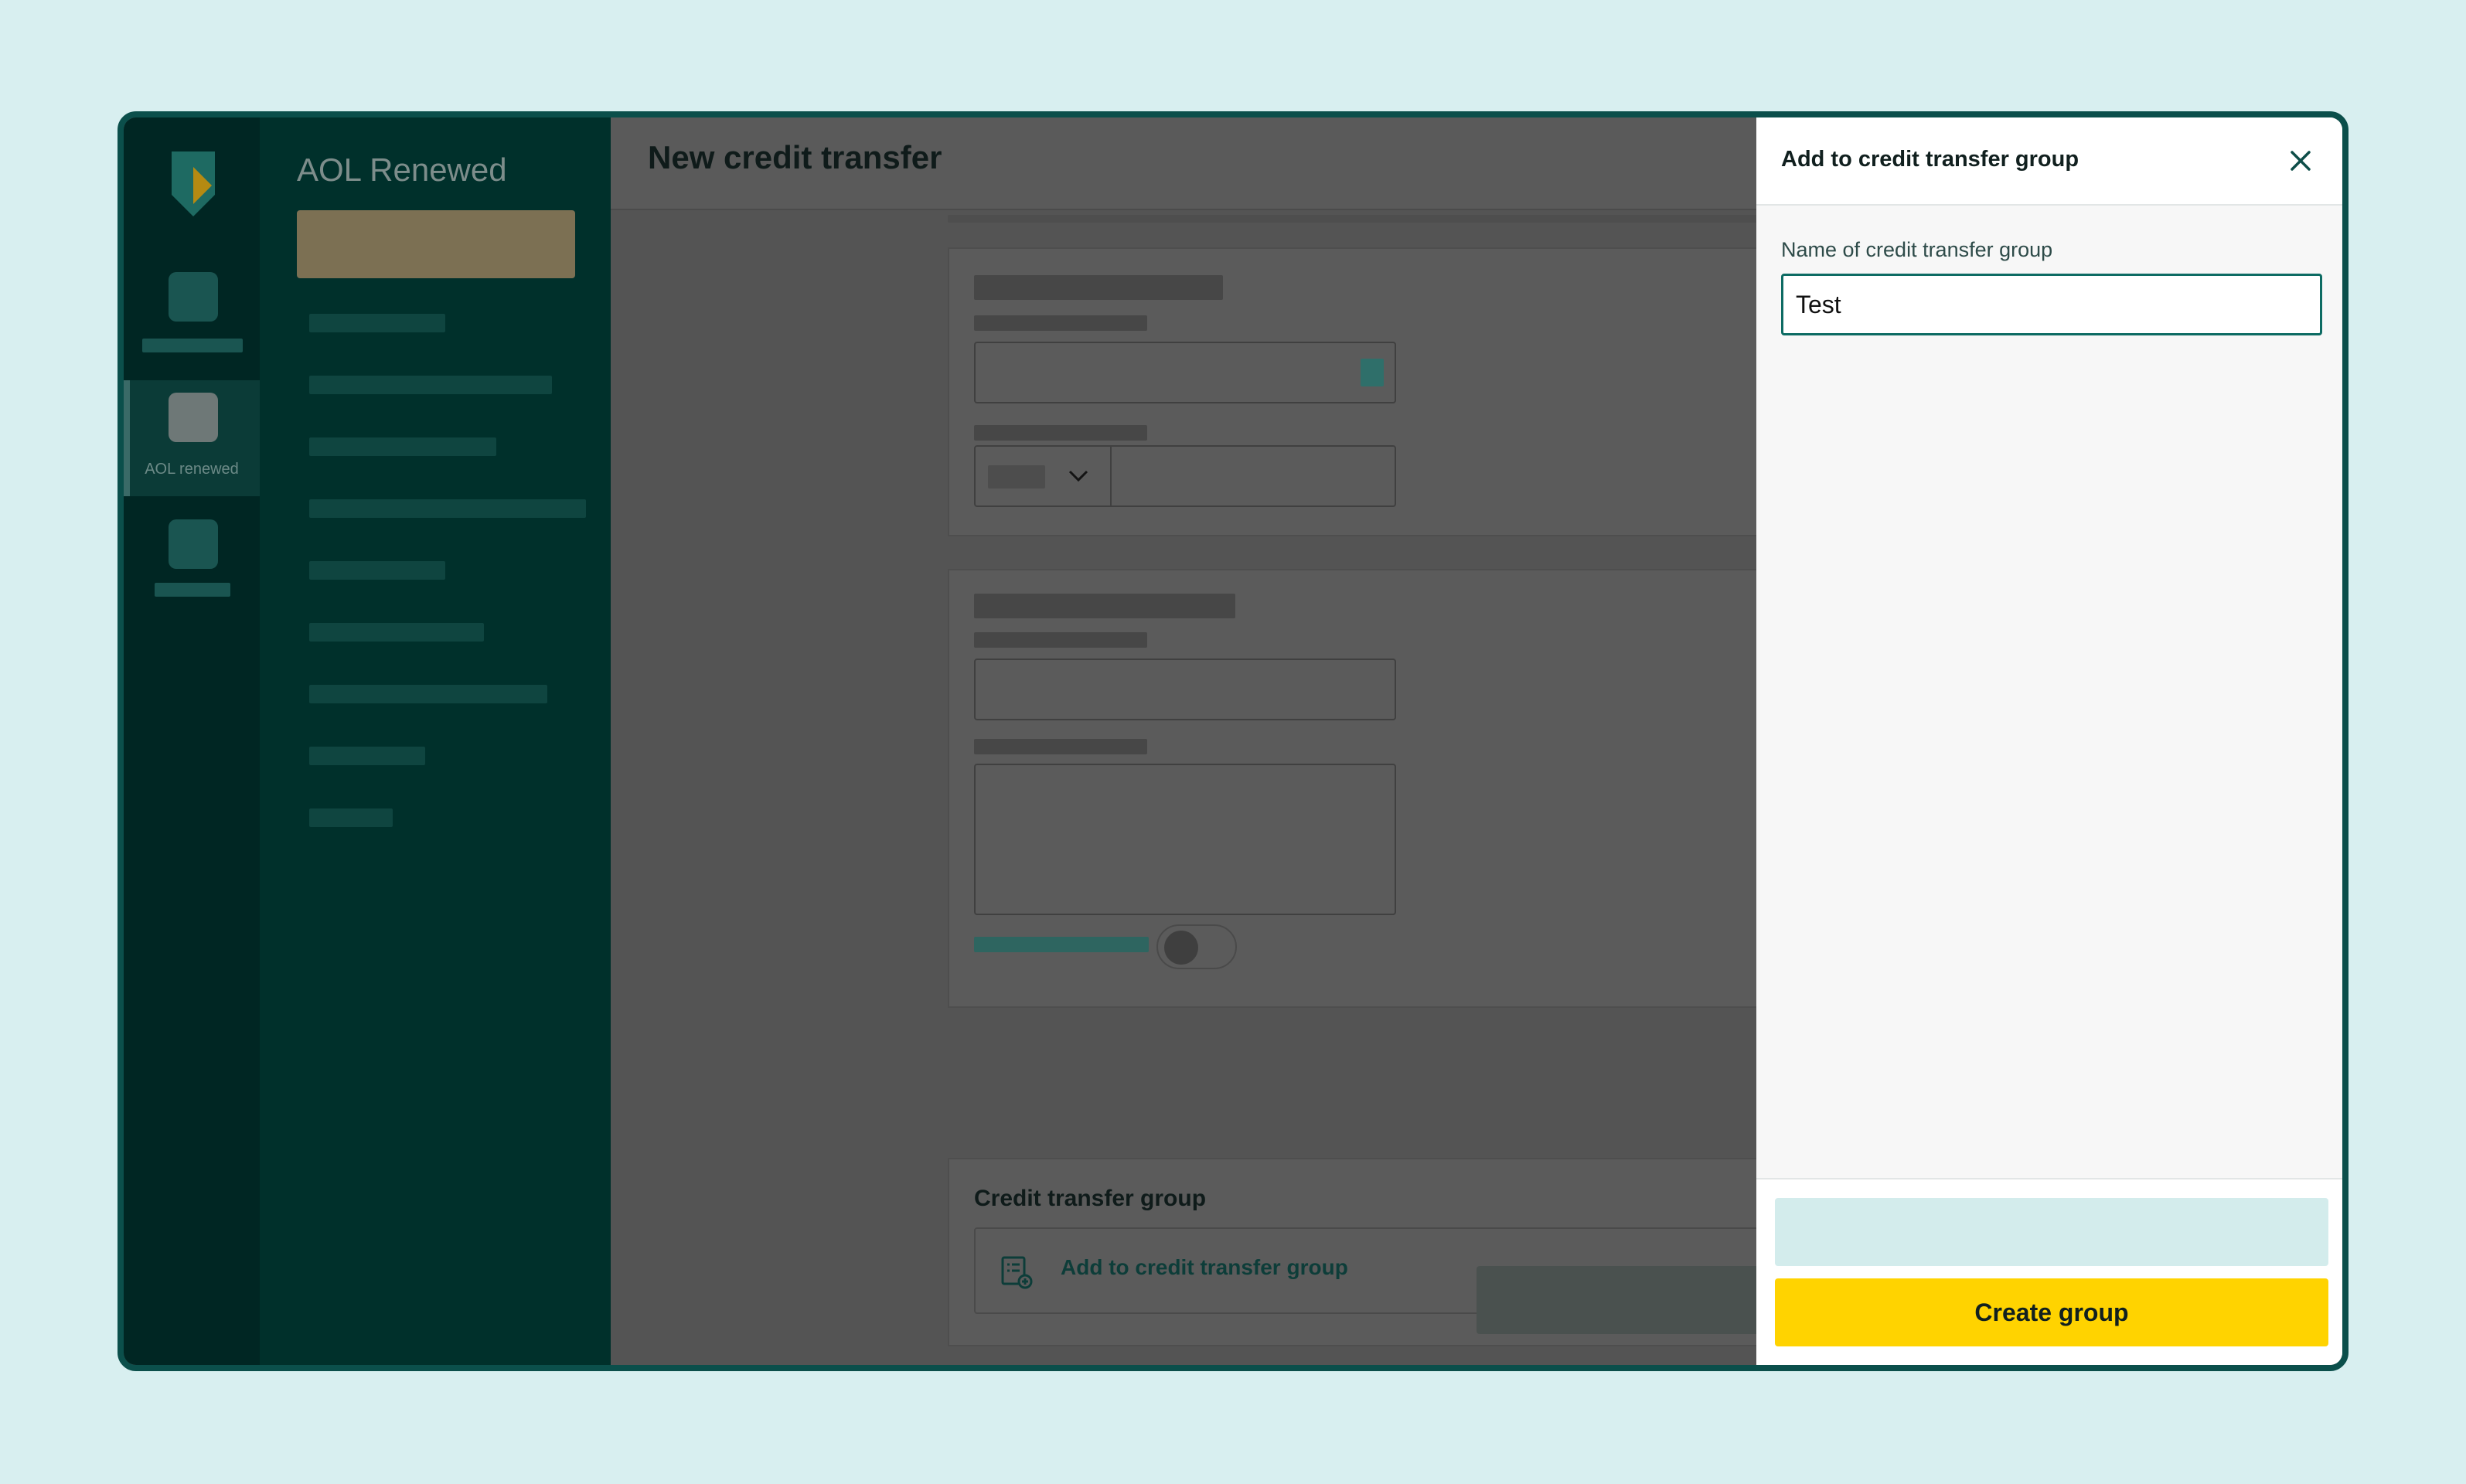  I want to click on close-icon, so click(2301, 161).